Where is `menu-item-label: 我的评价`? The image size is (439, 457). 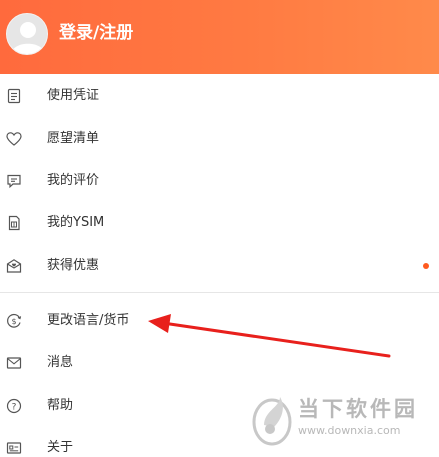
menu-item-label: 我的评价 is located at coordinates (73, 180).